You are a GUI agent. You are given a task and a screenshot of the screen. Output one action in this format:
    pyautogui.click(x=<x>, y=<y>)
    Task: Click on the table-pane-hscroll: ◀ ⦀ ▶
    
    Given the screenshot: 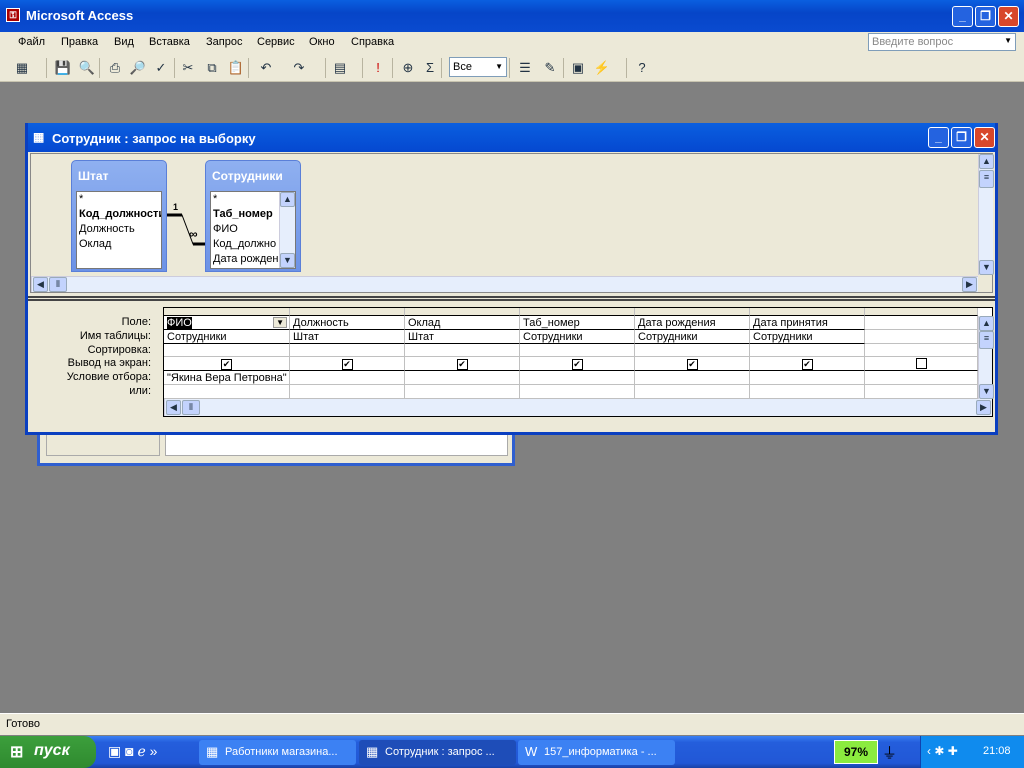 What is the action you would take?
    pyautogui.click(x=504, y=284)
    